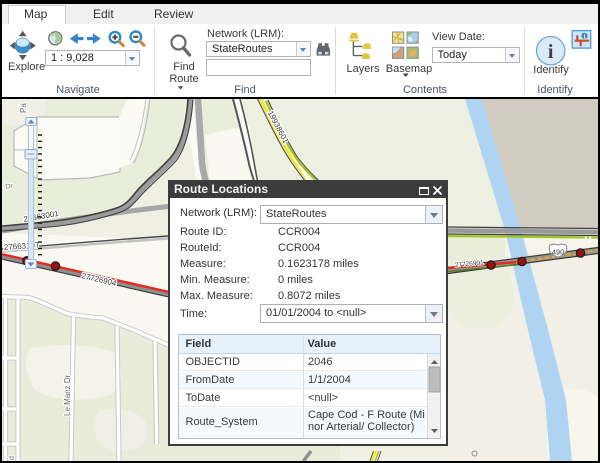  I want to click on svg-text: i, so click(551, 52).